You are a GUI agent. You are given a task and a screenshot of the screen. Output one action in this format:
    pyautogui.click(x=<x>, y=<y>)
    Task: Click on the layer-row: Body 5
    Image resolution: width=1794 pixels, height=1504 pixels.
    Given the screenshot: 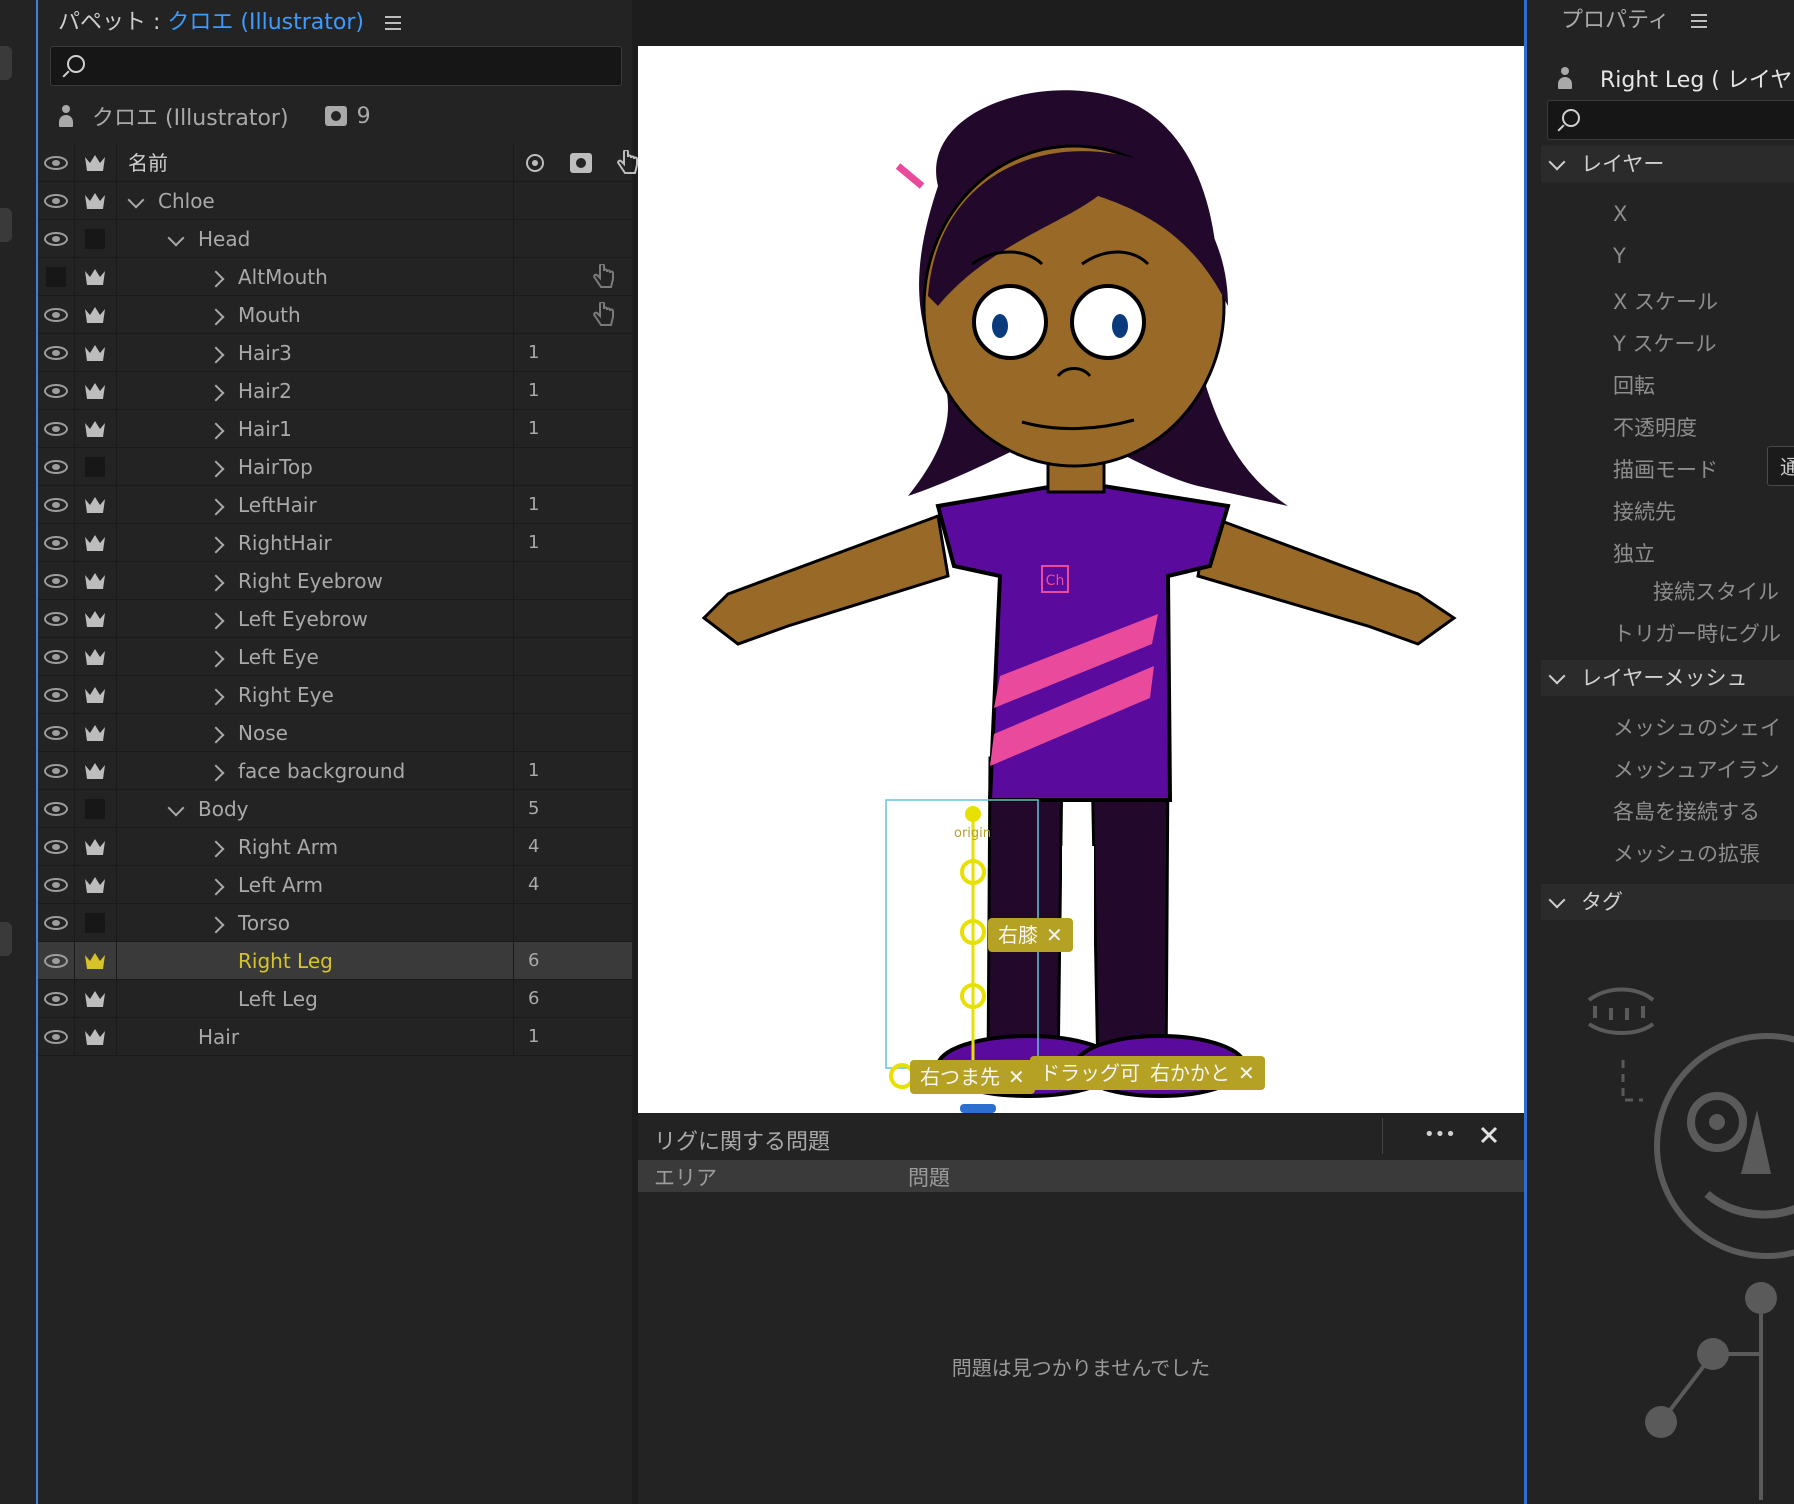 What is the action you would take?
    pyautogui.click(x=335, y=809)
    